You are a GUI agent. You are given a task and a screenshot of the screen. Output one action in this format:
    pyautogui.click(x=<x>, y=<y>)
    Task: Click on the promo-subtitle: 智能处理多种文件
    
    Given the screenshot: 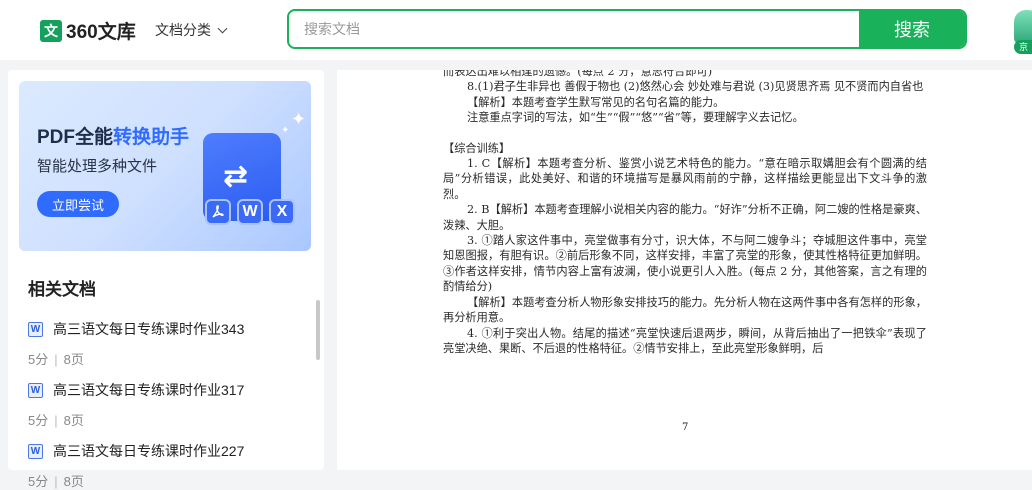 What is the action you would take?
    pyautogui.click(x=97, y=166)
    